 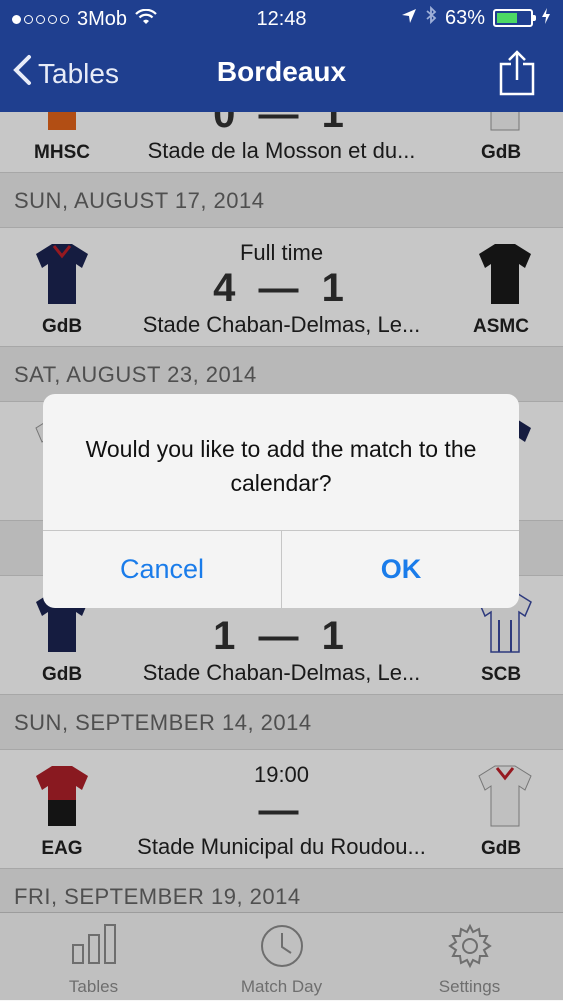 What do you see at coordinates (409, 18) in the screenshot?
I see `location-icon` at bounding box center [409, 18].